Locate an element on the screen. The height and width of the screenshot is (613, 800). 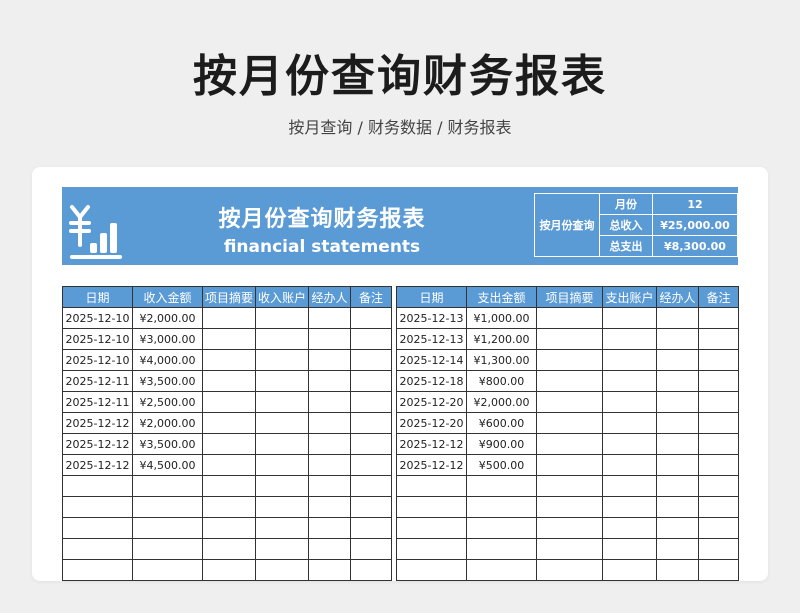
table-cell: ¥800.00 is located at coordinates (501, 381).